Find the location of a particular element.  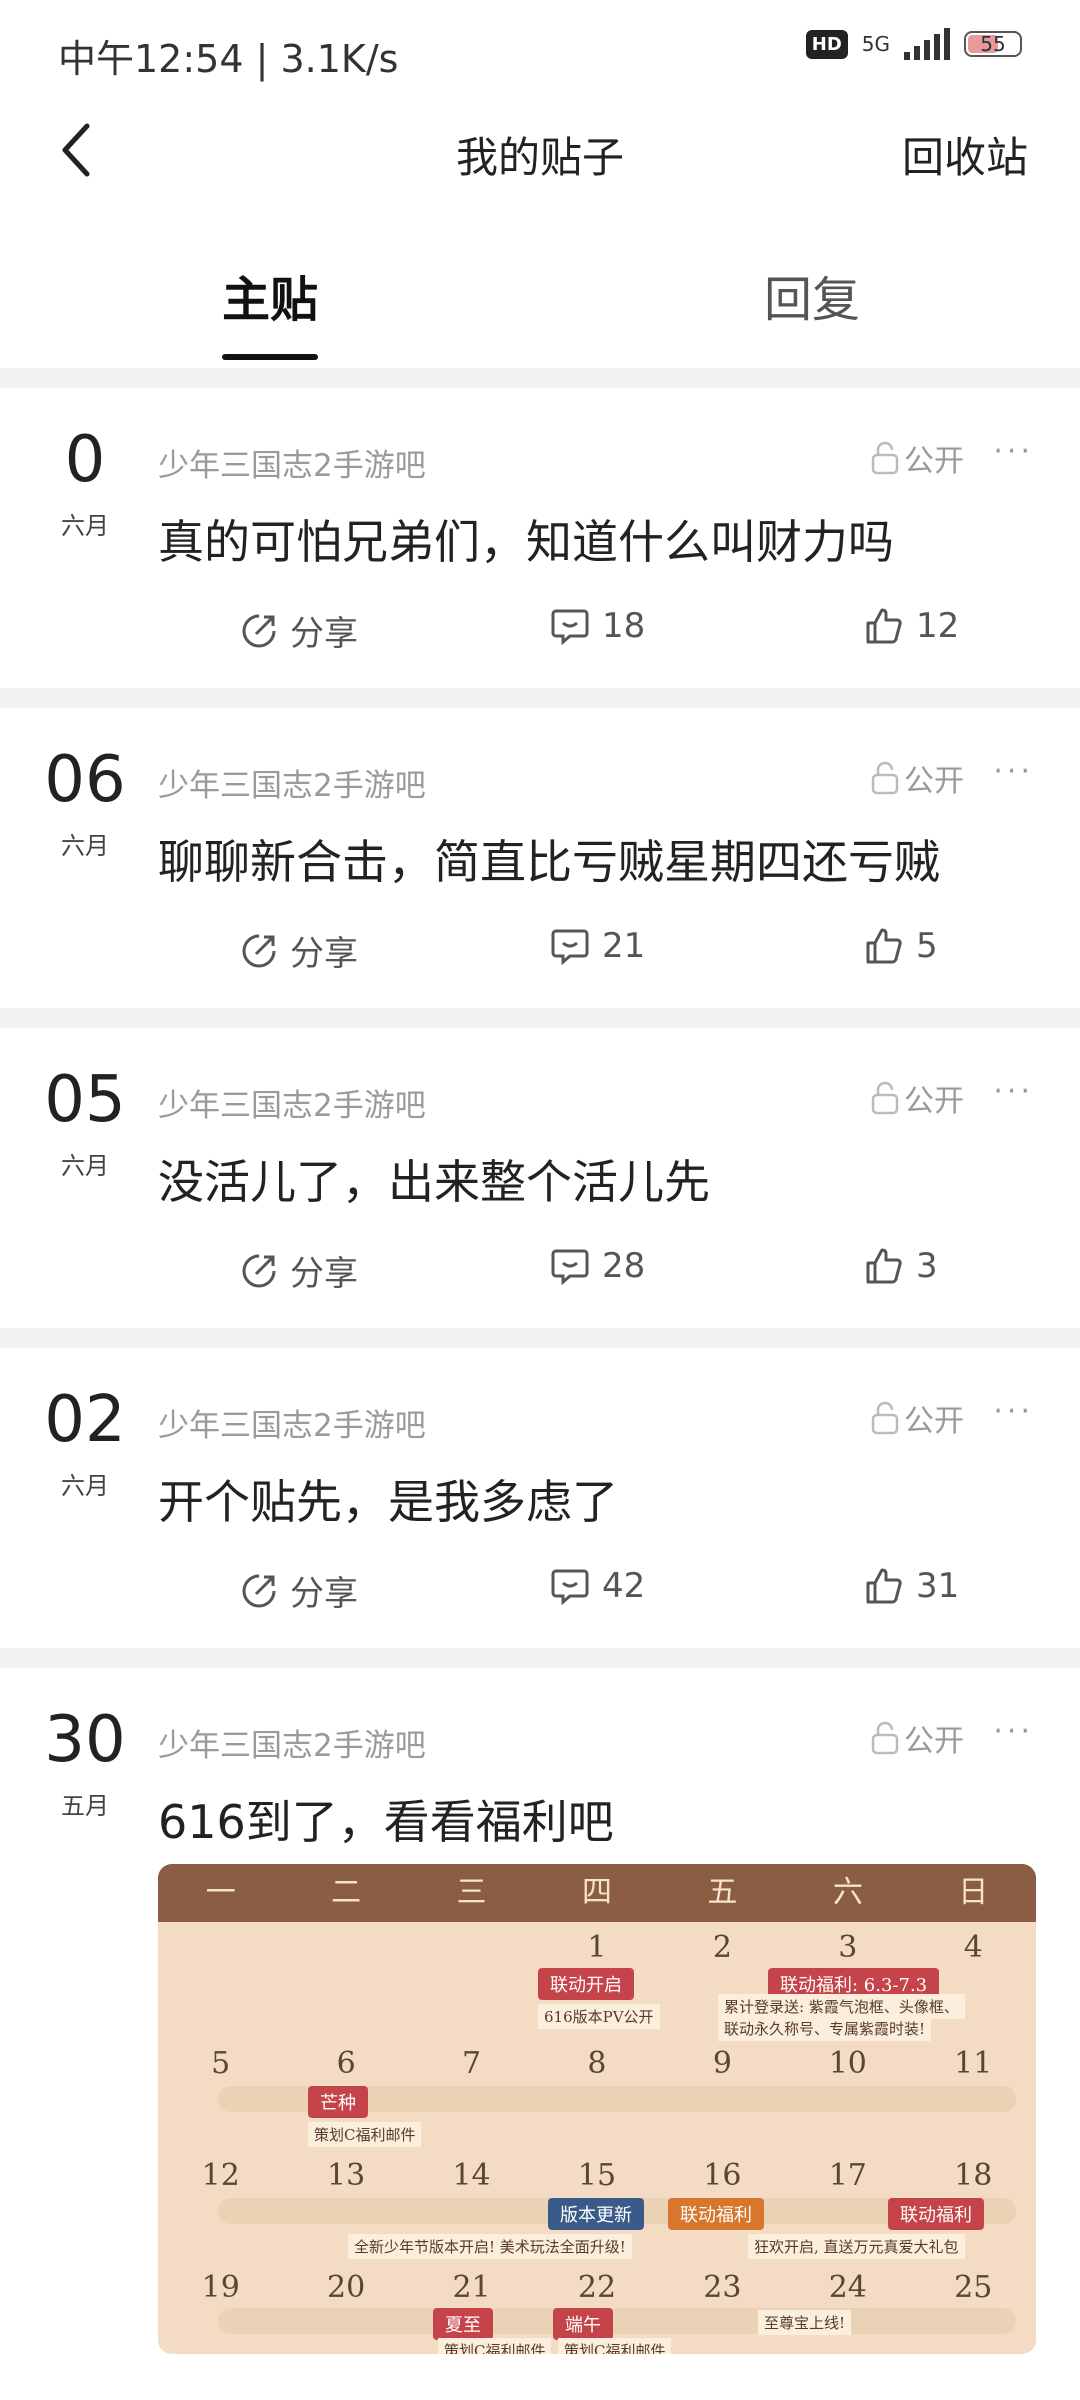

tab-main-posts: 主贴 is located at coordinates (270, 295).